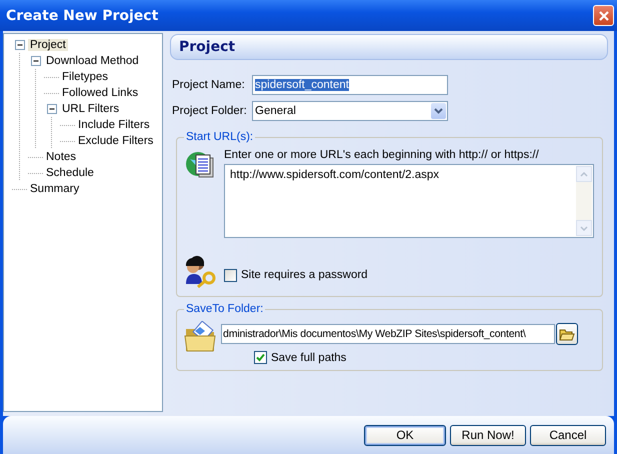 The height and width of the screenshot is (454, 617). Describe the element at coordinates (209, 85) in the screenshot. I see `field-label: Project Name:` at that location.